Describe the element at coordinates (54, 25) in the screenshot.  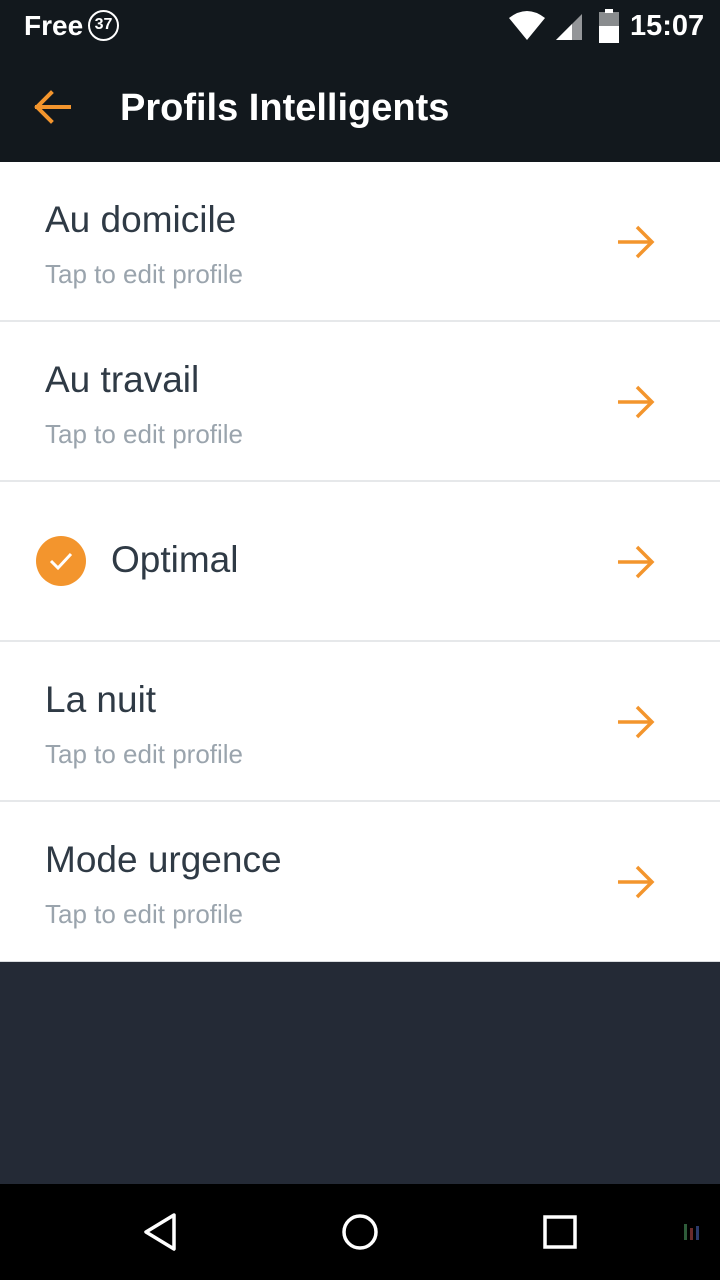
I see `carrier-name: Free` at that location.